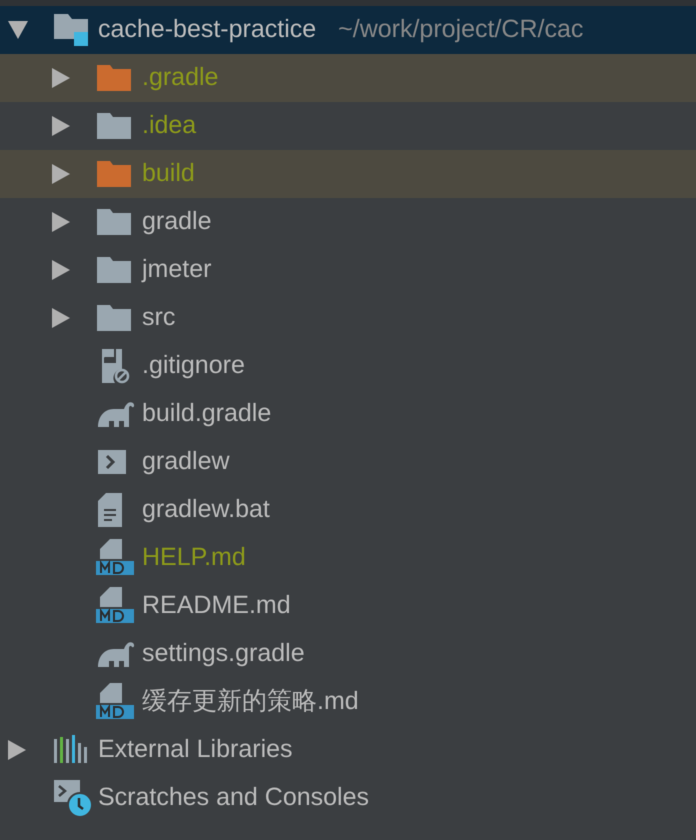 The height and width of the screenshot is (840, 696). What do you see at coordinates (216, 606) in the screenshot?
I see `file-name: README.md` at bounding box center [216, 606].